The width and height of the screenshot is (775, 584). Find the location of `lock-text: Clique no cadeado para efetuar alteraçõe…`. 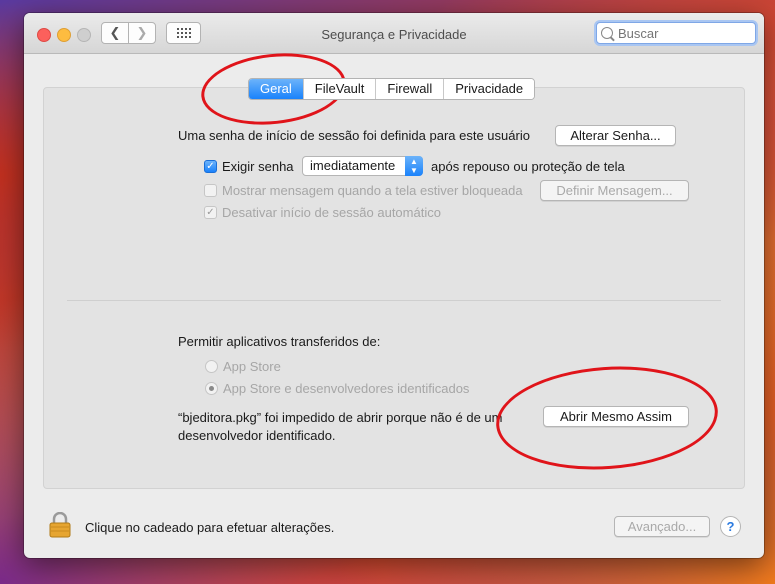

lock-text: Clique no cadeado para efetuar alteraçõe… is located at coordinates (210, 527).